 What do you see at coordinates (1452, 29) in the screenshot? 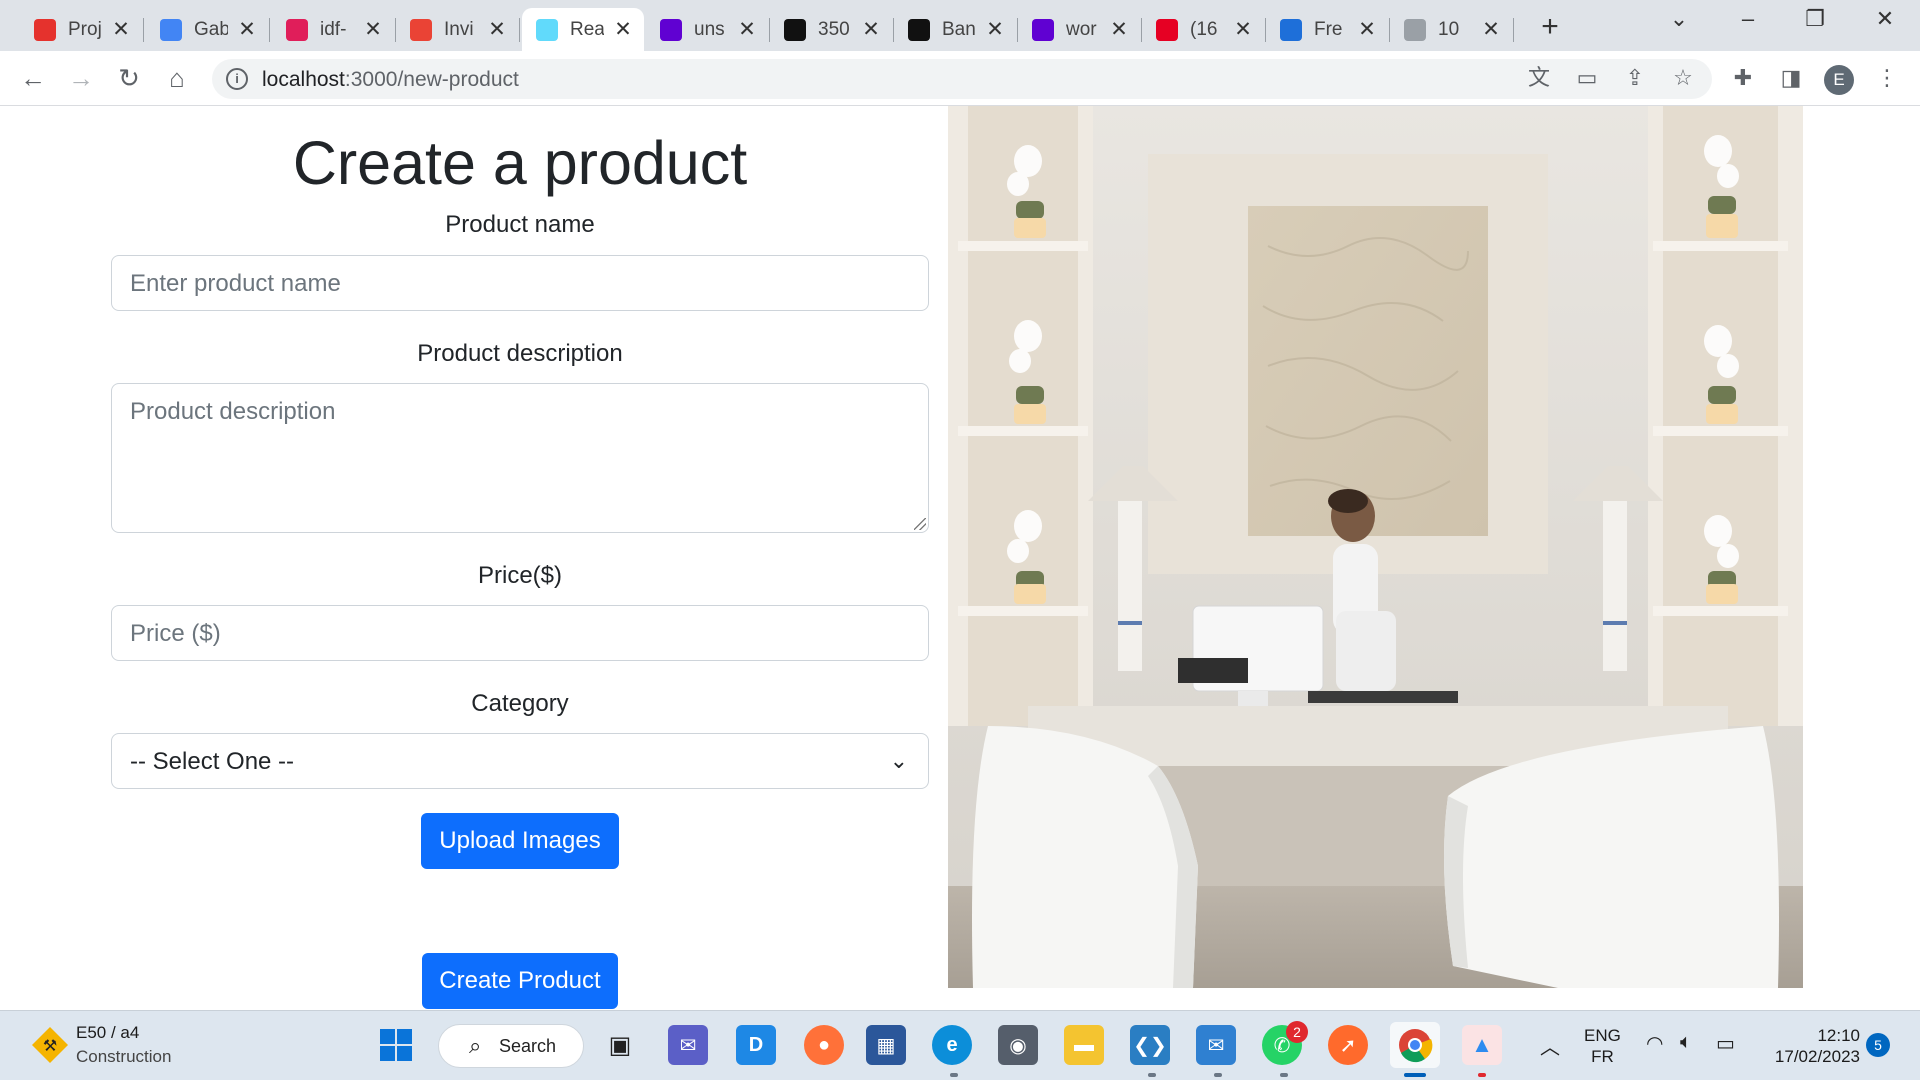
I see `browser-tab: 10 ✕` at bounding box center [1452, 29].